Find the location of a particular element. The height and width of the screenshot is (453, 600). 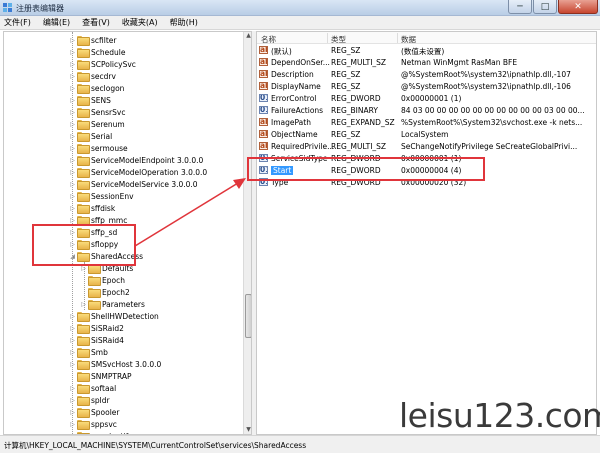

value-row-objectname: abObjectName REG_SZ LocalSystem is located at coordinates (426, 134).